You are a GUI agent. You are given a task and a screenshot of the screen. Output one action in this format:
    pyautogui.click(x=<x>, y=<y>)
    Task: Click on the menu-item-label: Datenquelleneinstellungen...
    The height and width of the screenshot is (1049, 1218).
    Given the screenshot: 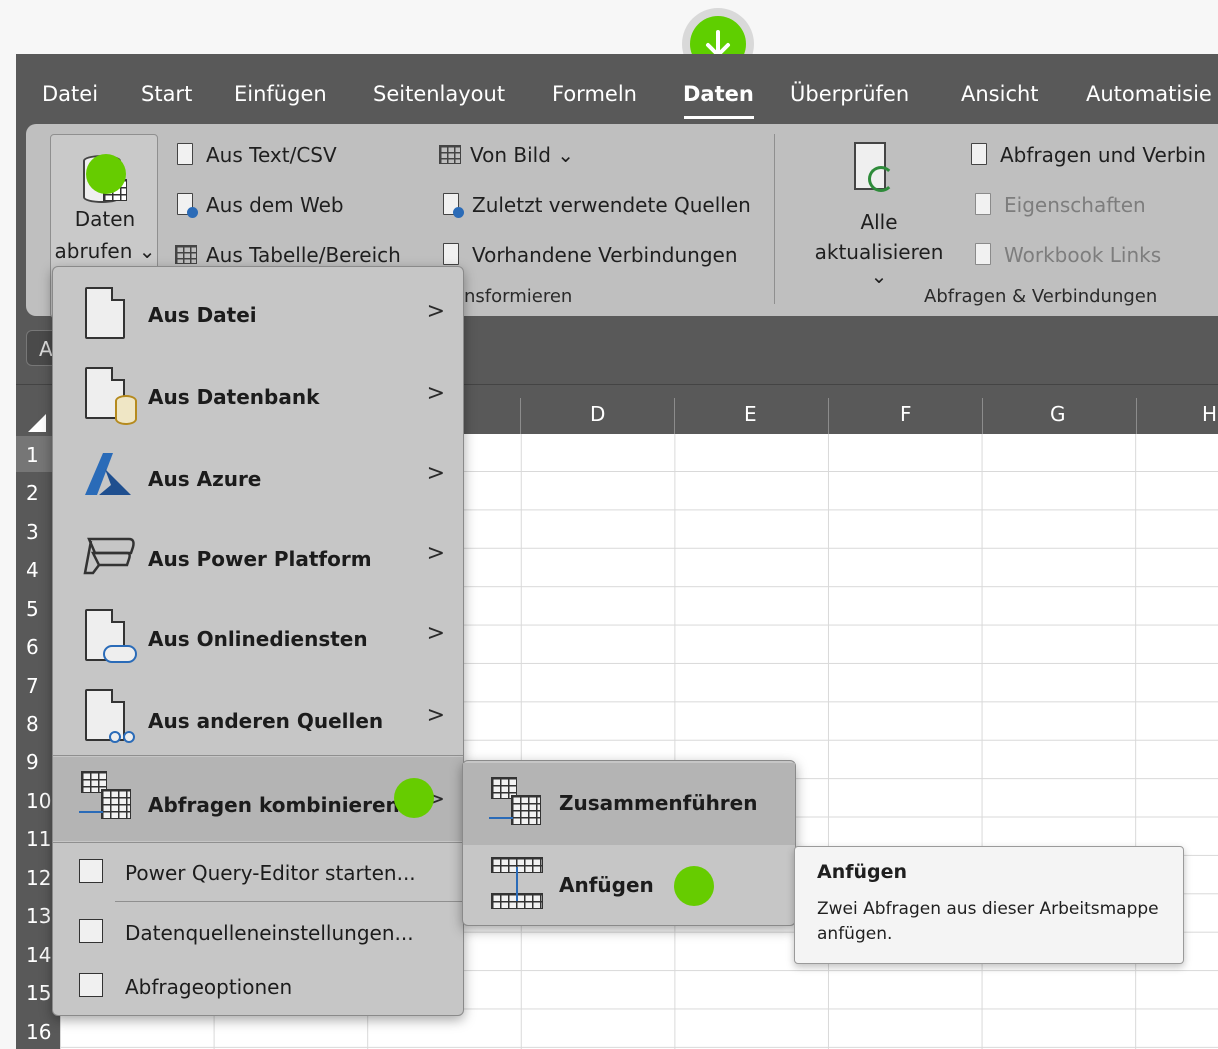 What is the action you would take?
    pyautogui.click(x=269, y=933)
    